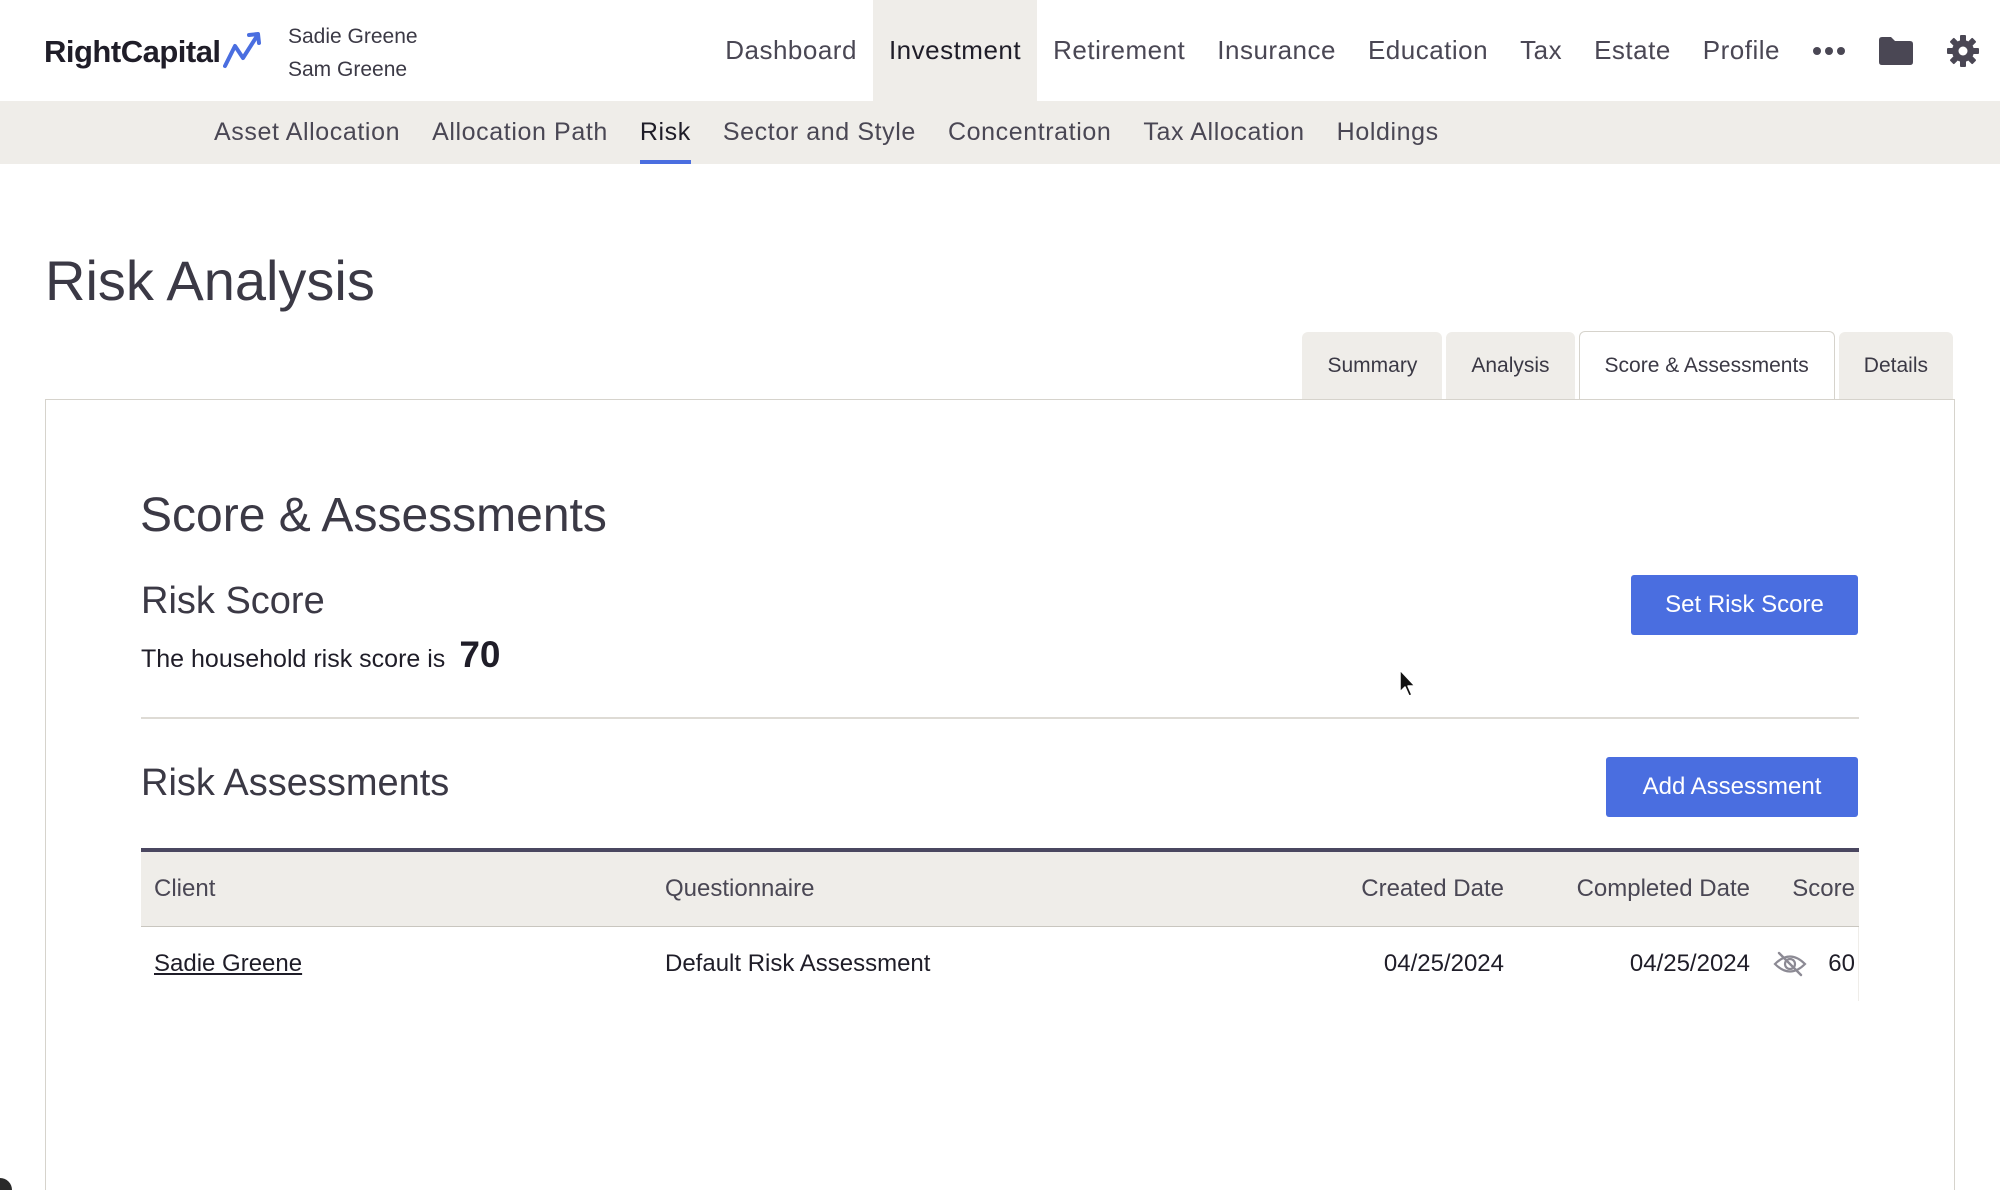 The width and height of the screenshot is (2000, 1190). I want to click on created-date-cell: 04/25/2024, so click(1443, 963).